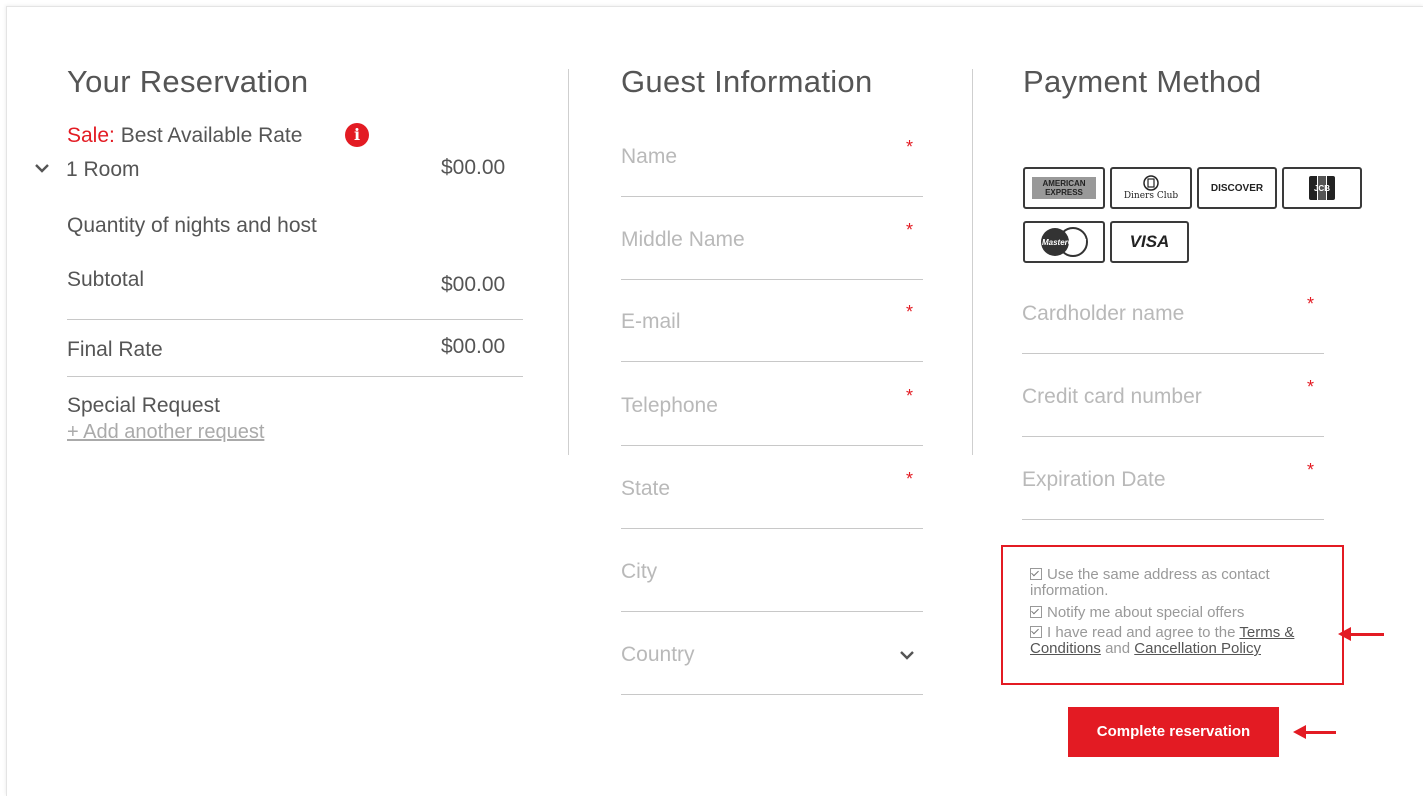 This screenshot has width=1423, height=796. I want to click on add-request-link: + Add another request, so click(165, 432).